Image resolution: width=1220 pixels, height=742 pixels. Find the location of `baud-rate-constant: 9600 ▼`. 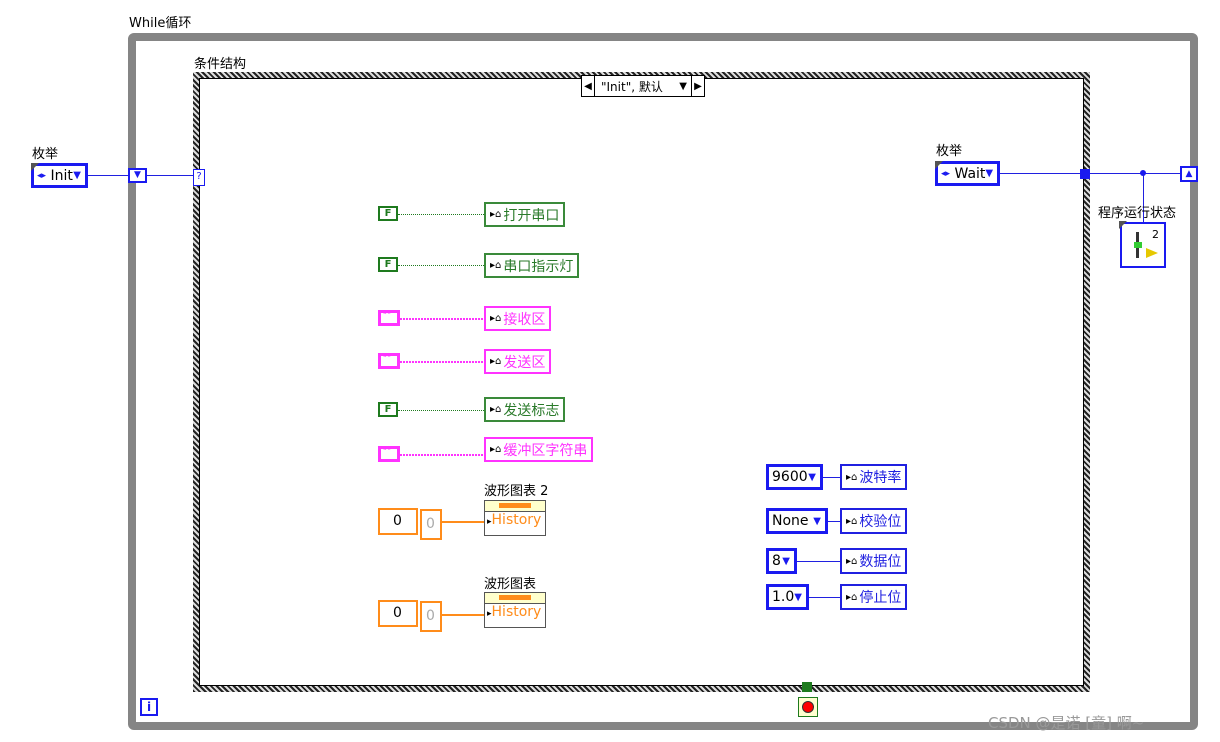

baud-rate-constant: 9600 ▼ is located at coordinates (794, 477).